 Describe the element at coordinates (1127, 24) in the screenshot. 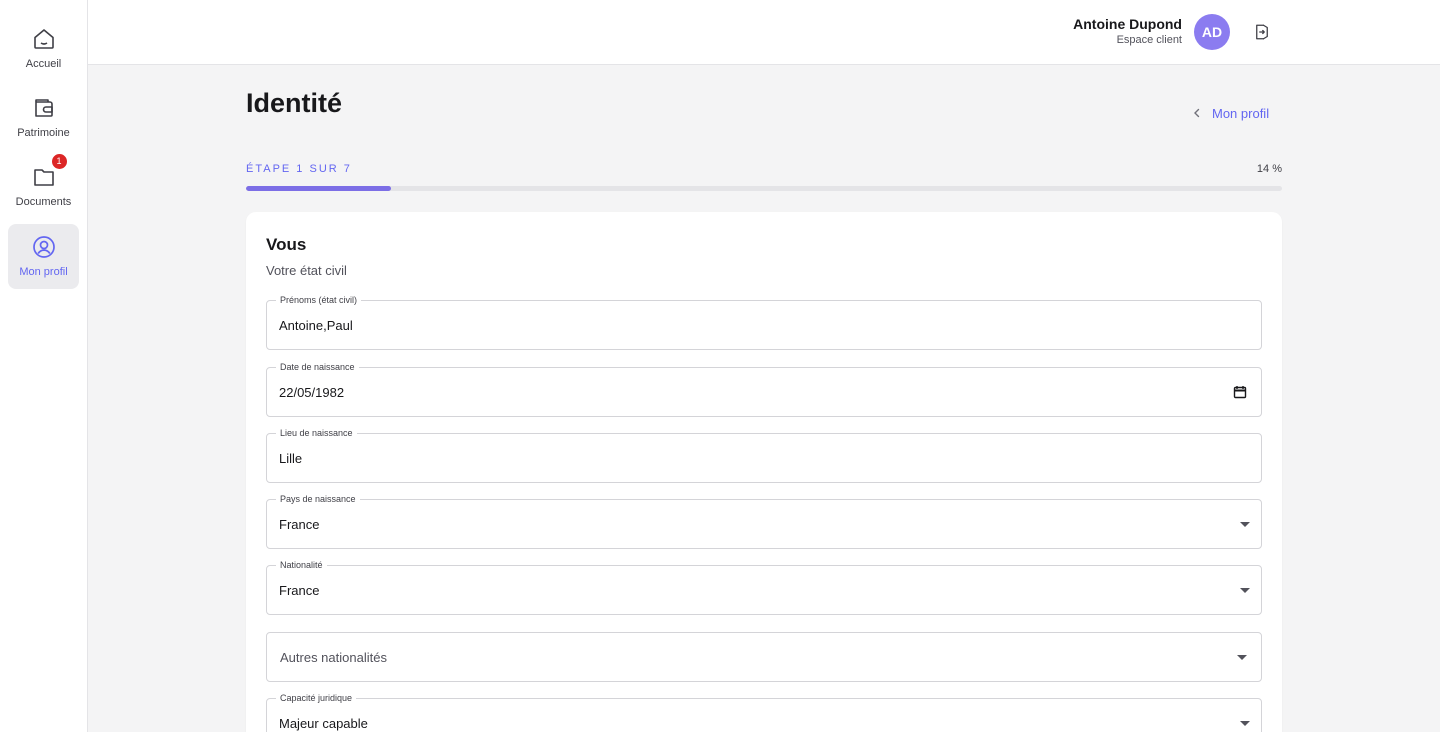

I see `user-name: Antoine Dupond` at that location.